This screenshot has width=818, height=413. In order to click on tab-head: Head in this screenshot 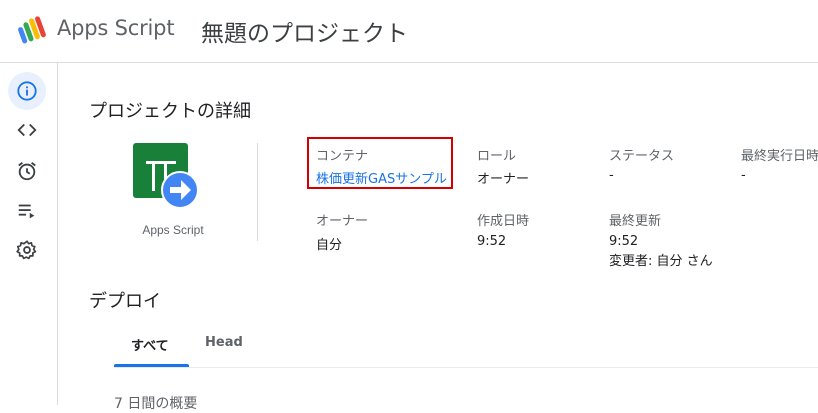, I will do `click(224, 342)`.